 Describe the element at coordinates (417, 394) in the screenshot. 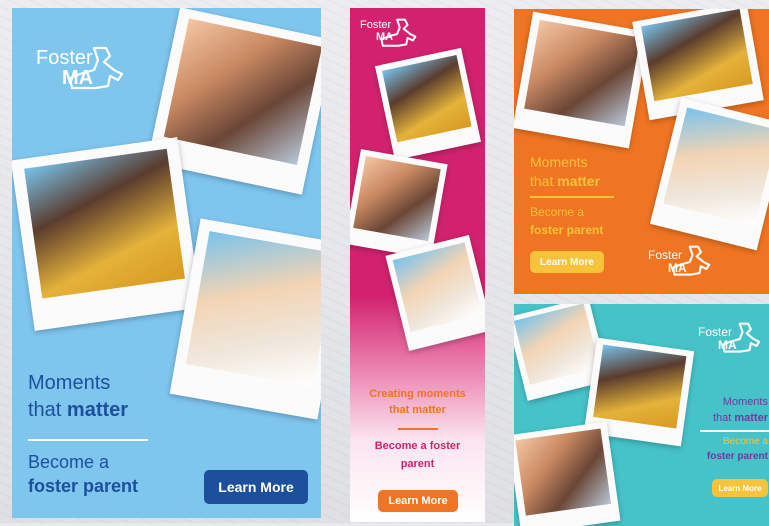

I see `headline-creating-moments: Creating moments` at that location.